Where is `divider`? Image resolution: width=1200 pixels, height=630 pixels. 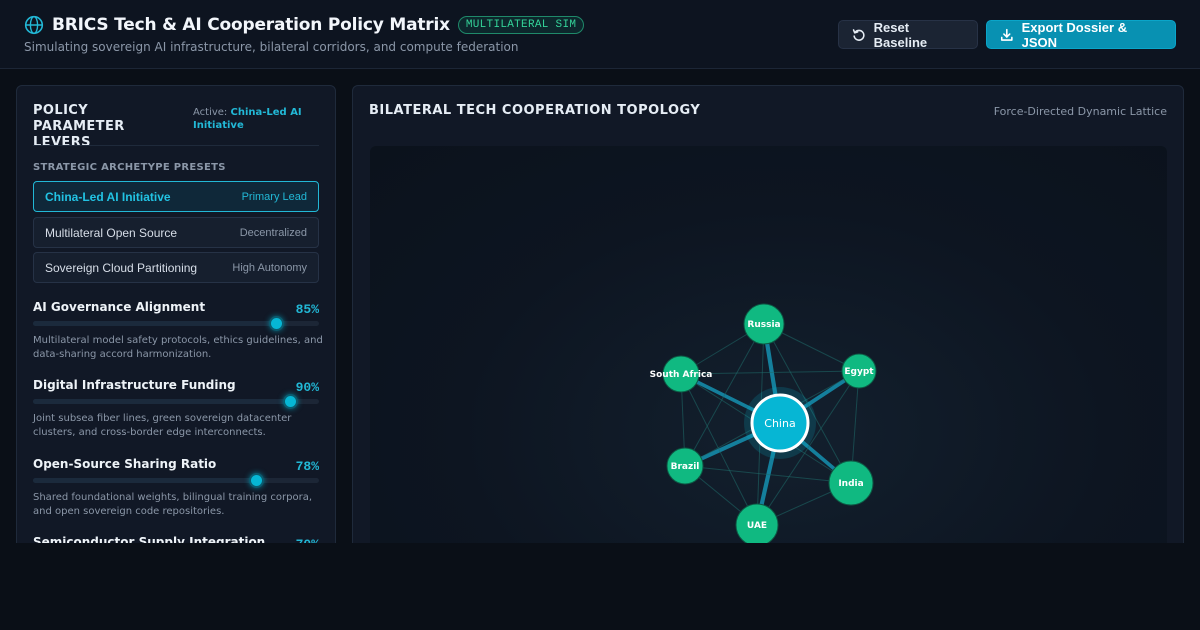 divider is located at coordinates (176, 145).